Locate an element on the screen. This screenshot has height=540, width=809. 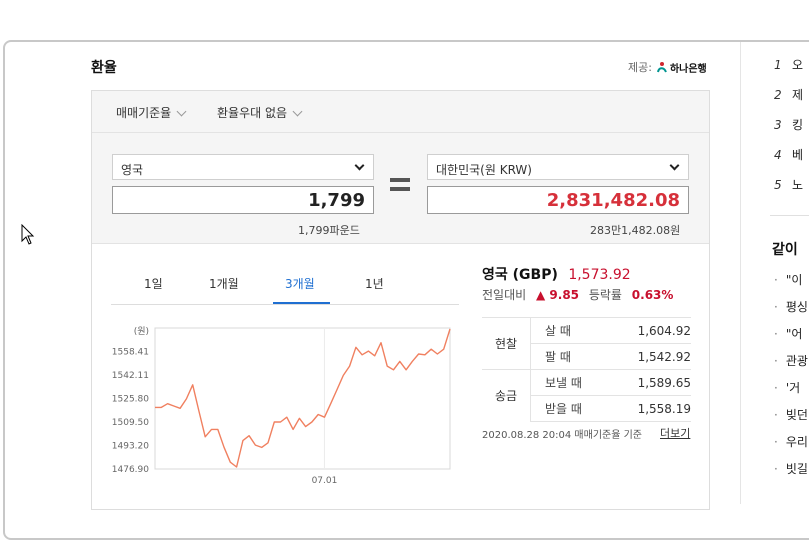
row-label: 살 때 is located at coordinates (570, 330).